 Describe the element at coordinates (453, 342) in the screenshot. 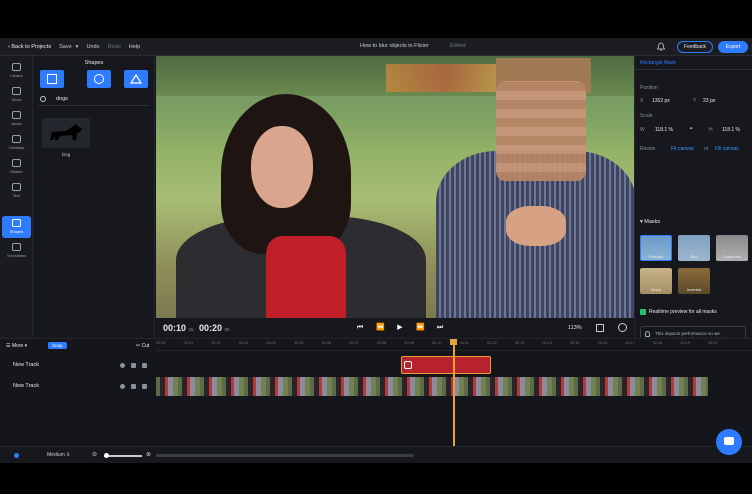

I see `playhead-handle` at that location.